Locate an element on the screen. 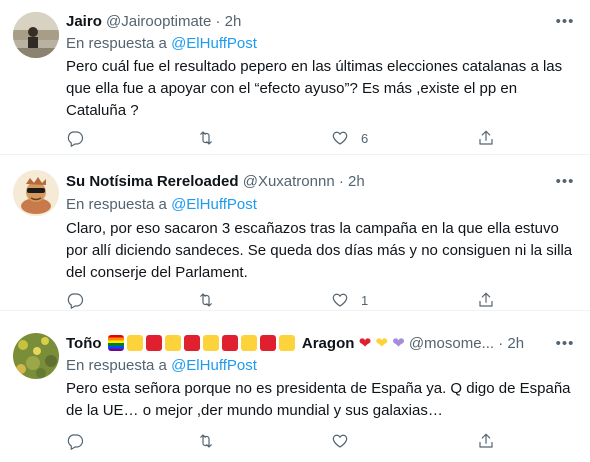  tweet-header: Jairo @Jairooptimate · 2h is located at coordinates (153, 22).